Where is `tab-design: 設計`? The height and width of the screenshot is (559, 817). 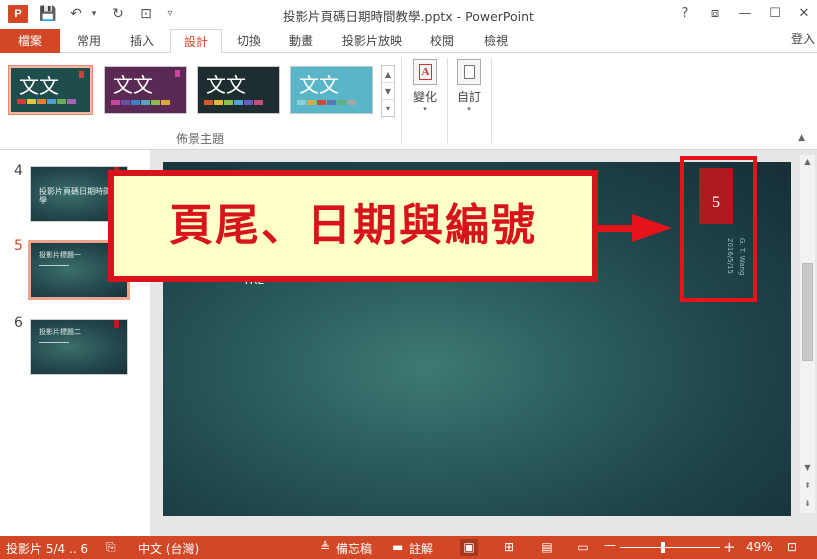
tab-design: 設計 is located at coordinates (196, 41).